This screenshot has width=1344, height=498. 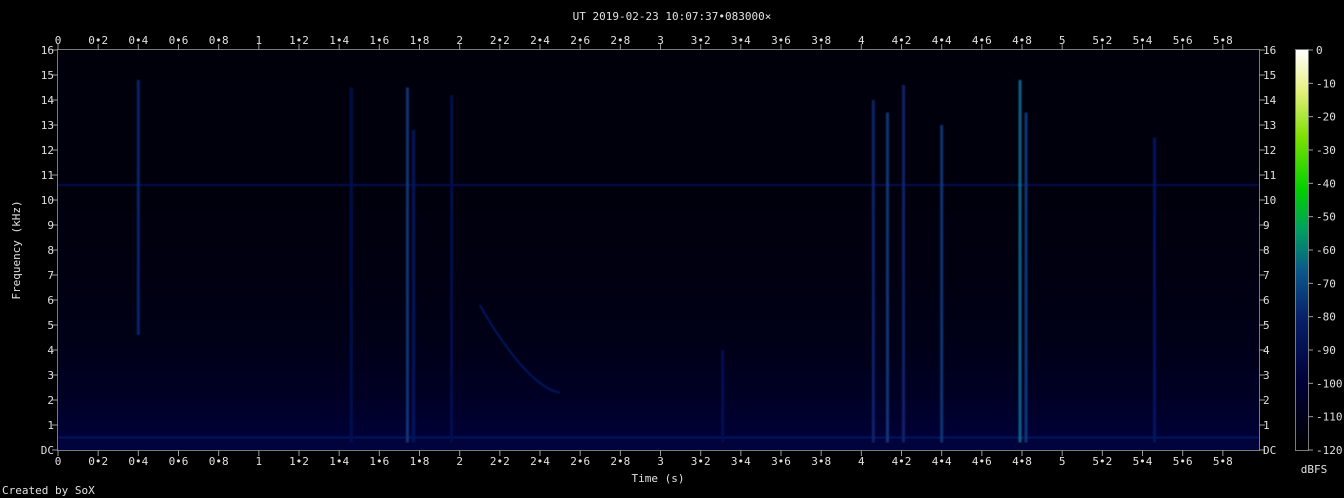 I want to click on colorbar, so click(x=1302, y=250).